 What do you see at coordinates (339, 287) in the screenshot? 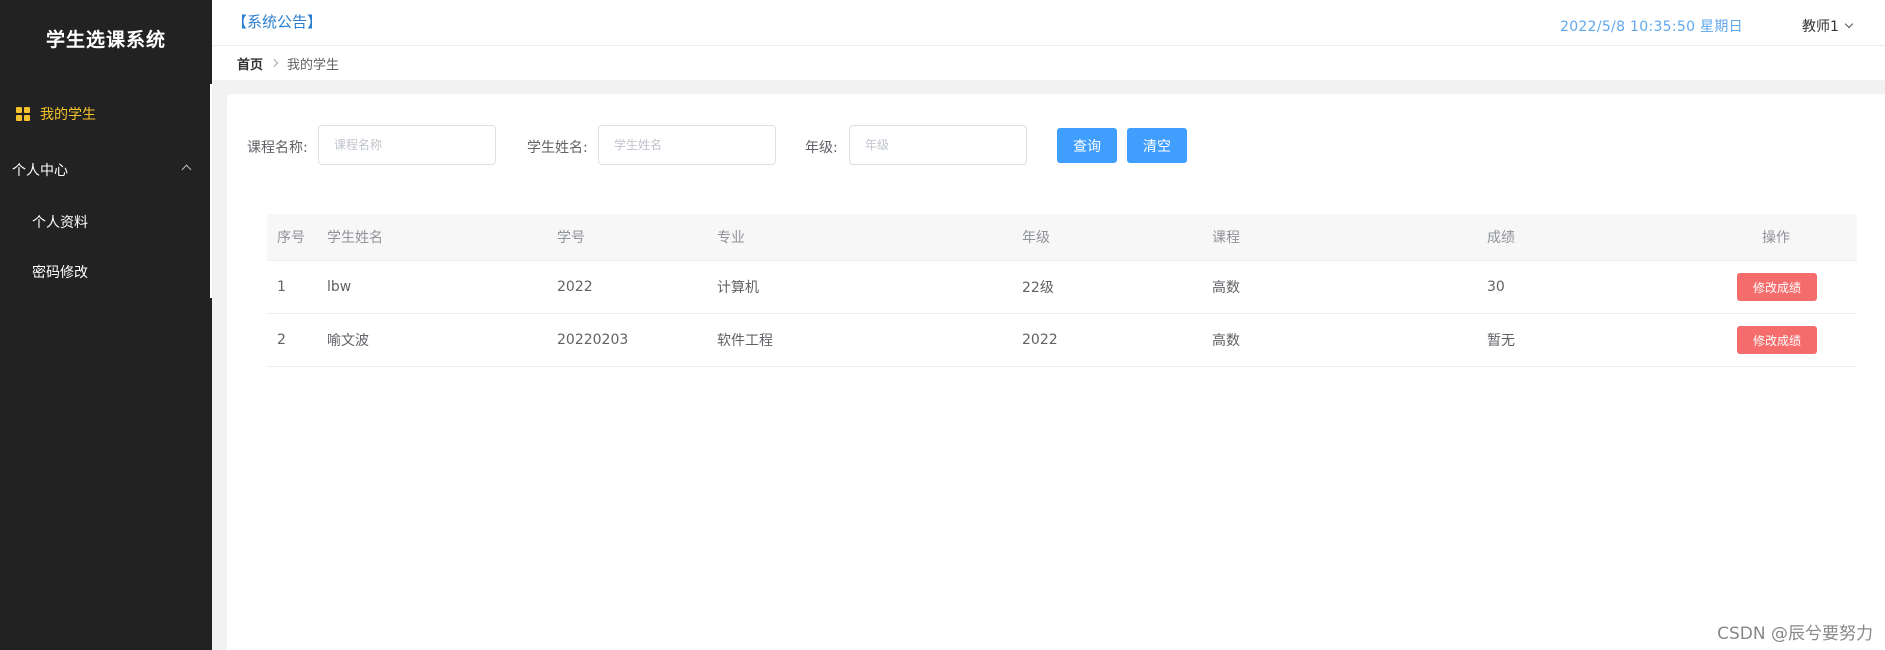
I see `student-name: lbw` at bounding box center [339, 287].